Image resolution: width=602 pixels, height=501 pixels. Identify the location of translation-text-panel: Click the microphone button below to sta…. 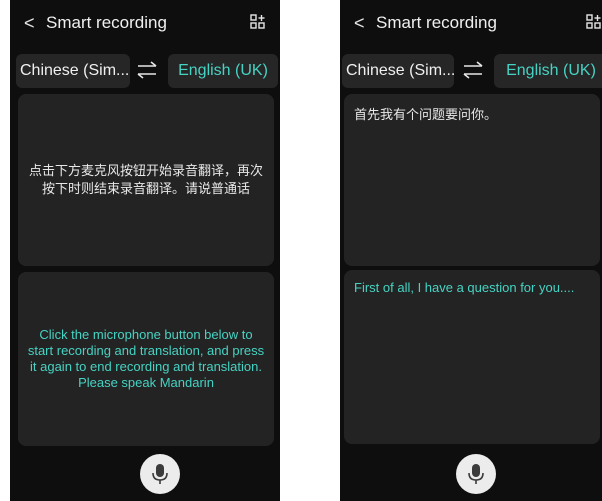
(146, 359).